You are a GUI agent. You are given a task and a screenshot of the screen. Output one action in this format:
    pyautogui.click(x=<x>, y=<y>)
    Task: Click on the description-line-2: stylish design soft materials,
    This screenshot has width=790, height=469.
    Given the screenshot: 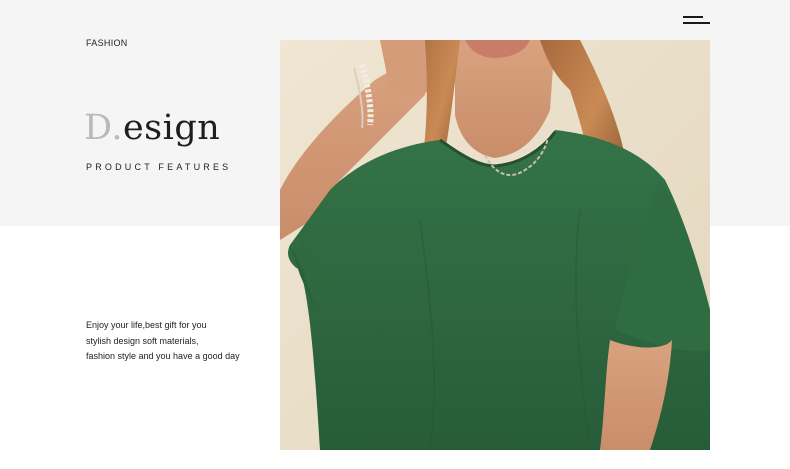 What is the action you would take?
    pyautogui.click(x=142, y=340)
    